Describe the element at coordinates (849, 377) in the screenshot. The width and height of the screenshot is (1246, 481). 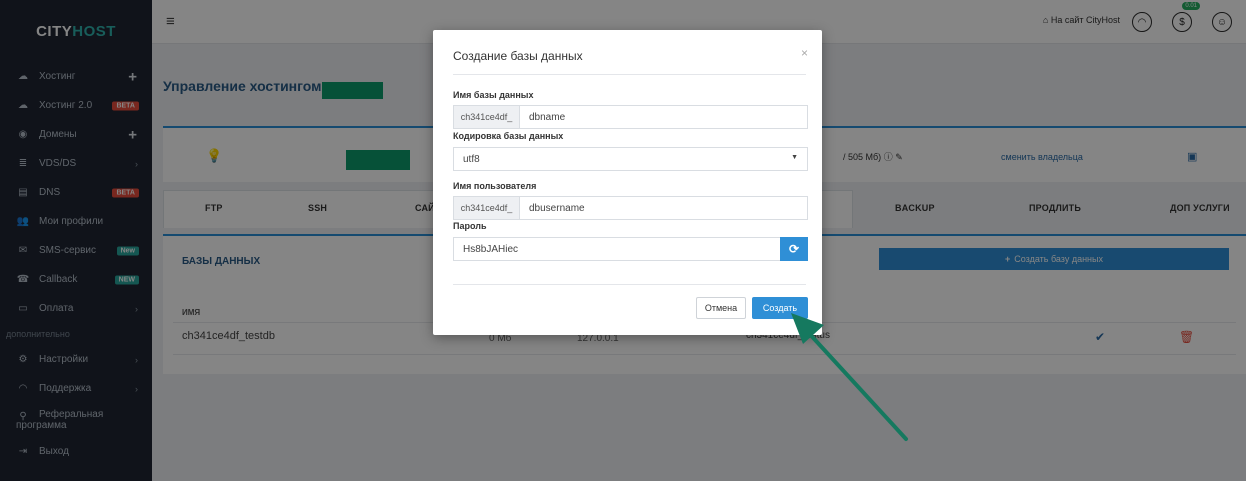
I see `annotation-arrow` at that location.